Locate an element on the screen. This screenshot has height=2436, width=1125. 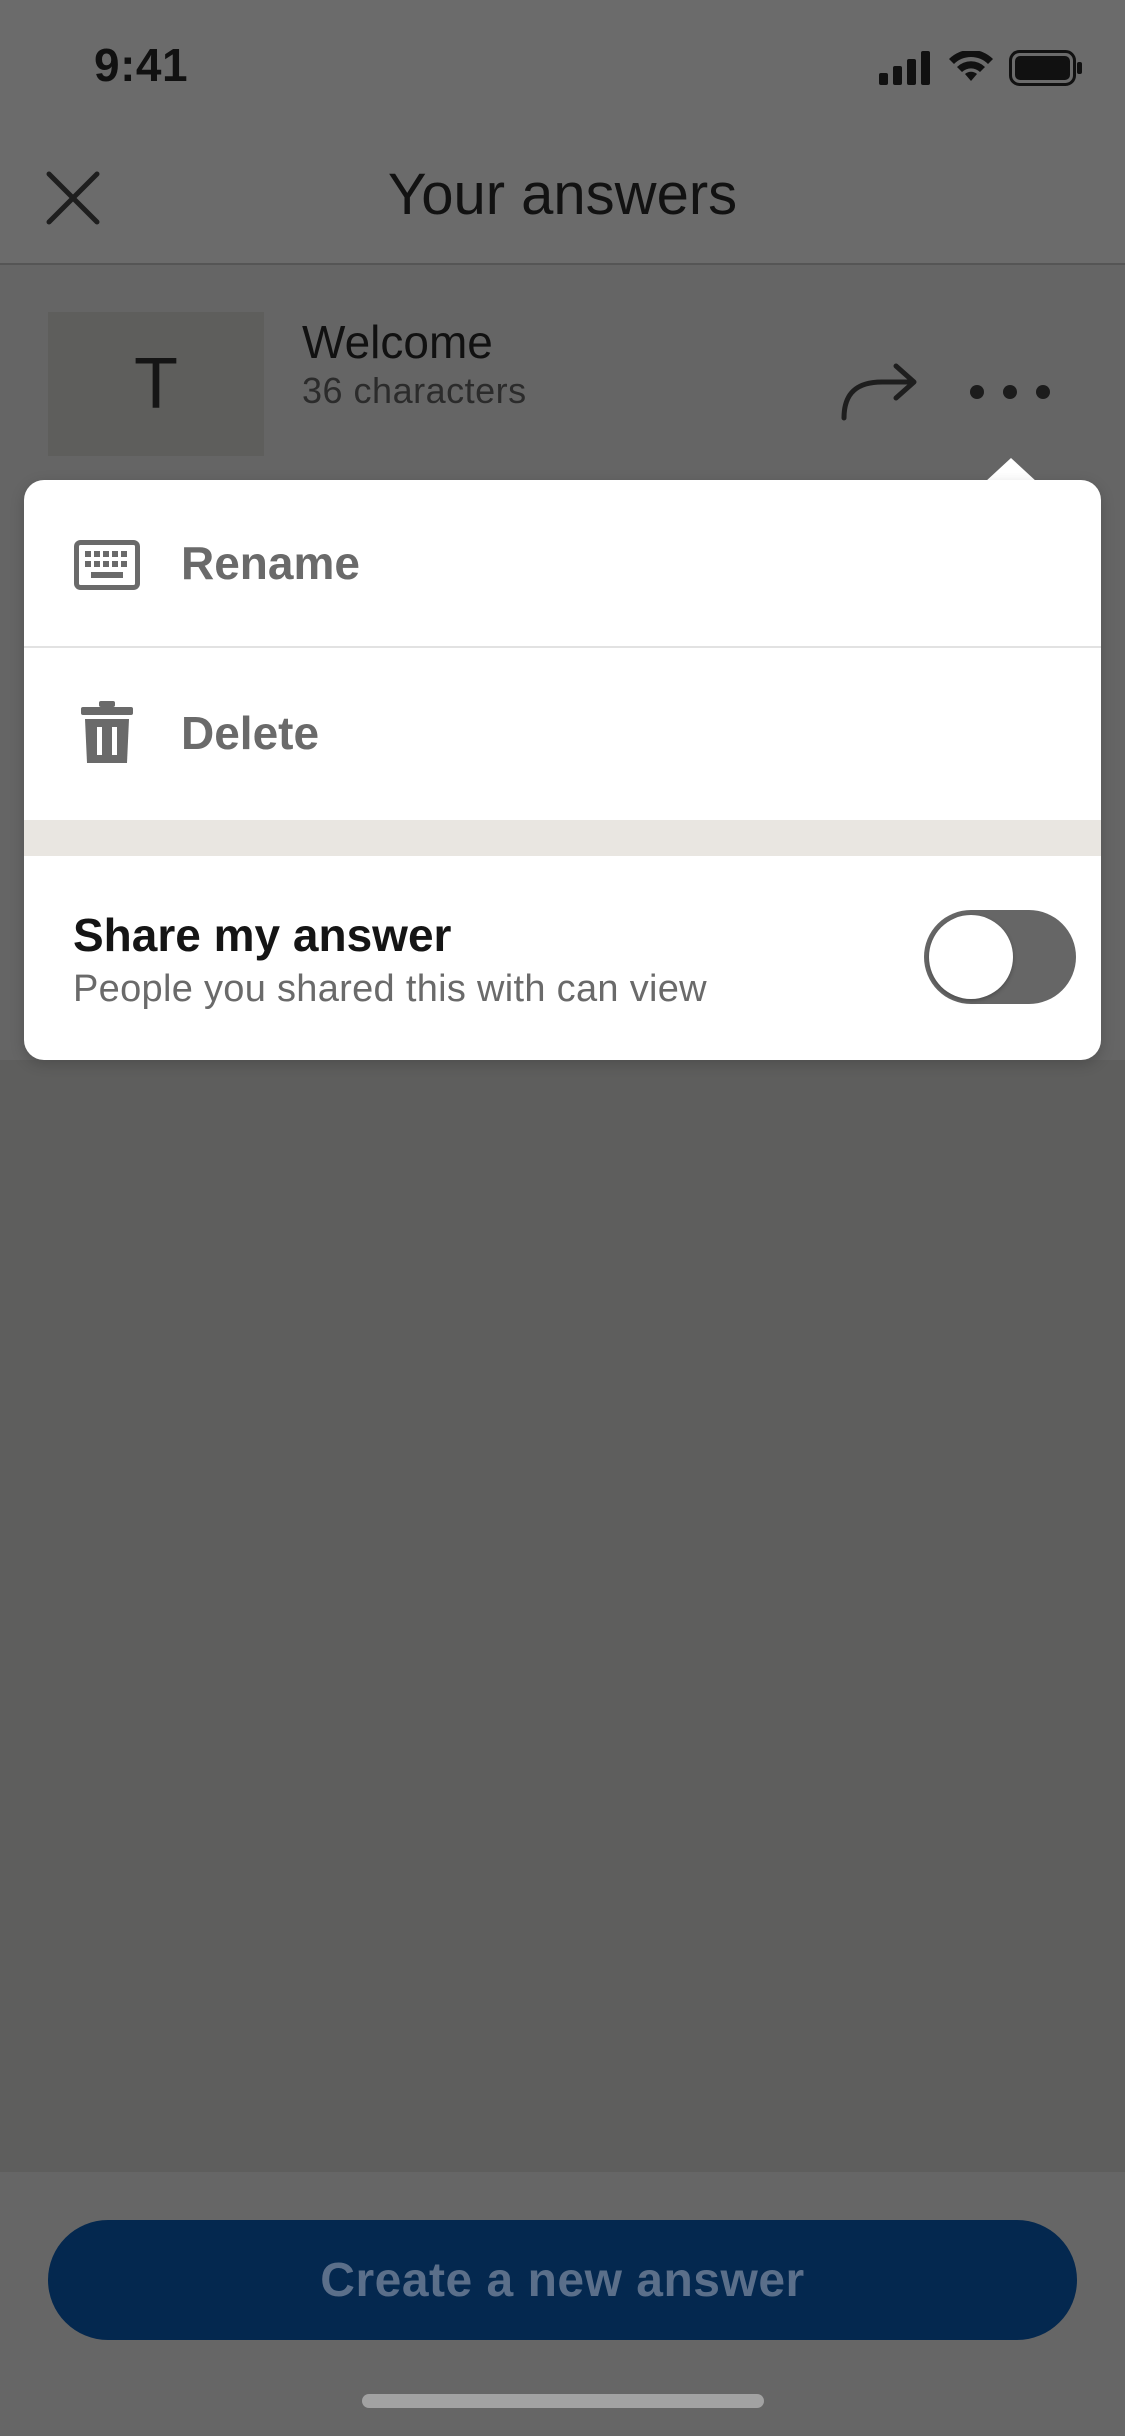
home-indicator is located at coordinates (563, 2401).